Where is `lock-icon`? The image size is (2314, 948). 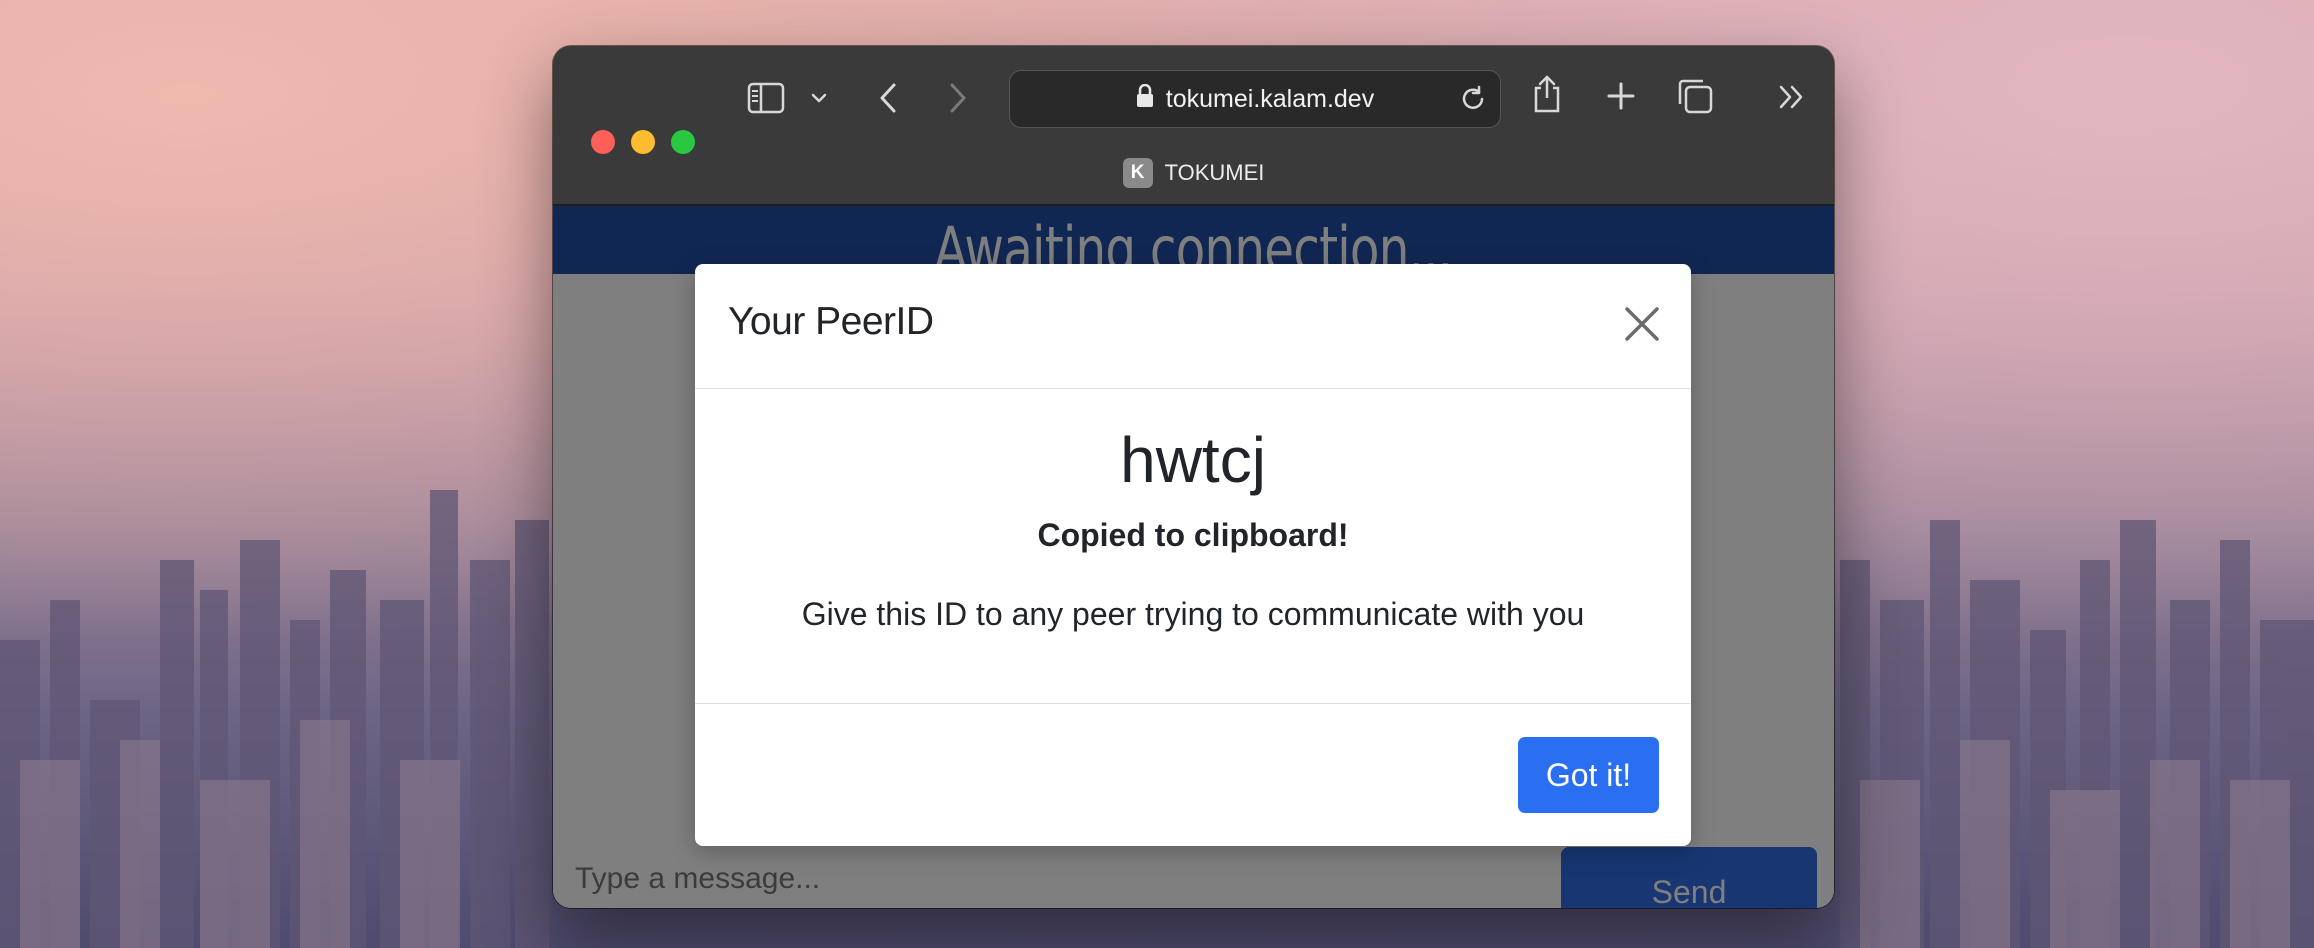
lock-icon is located at coordinates (1145, 99).